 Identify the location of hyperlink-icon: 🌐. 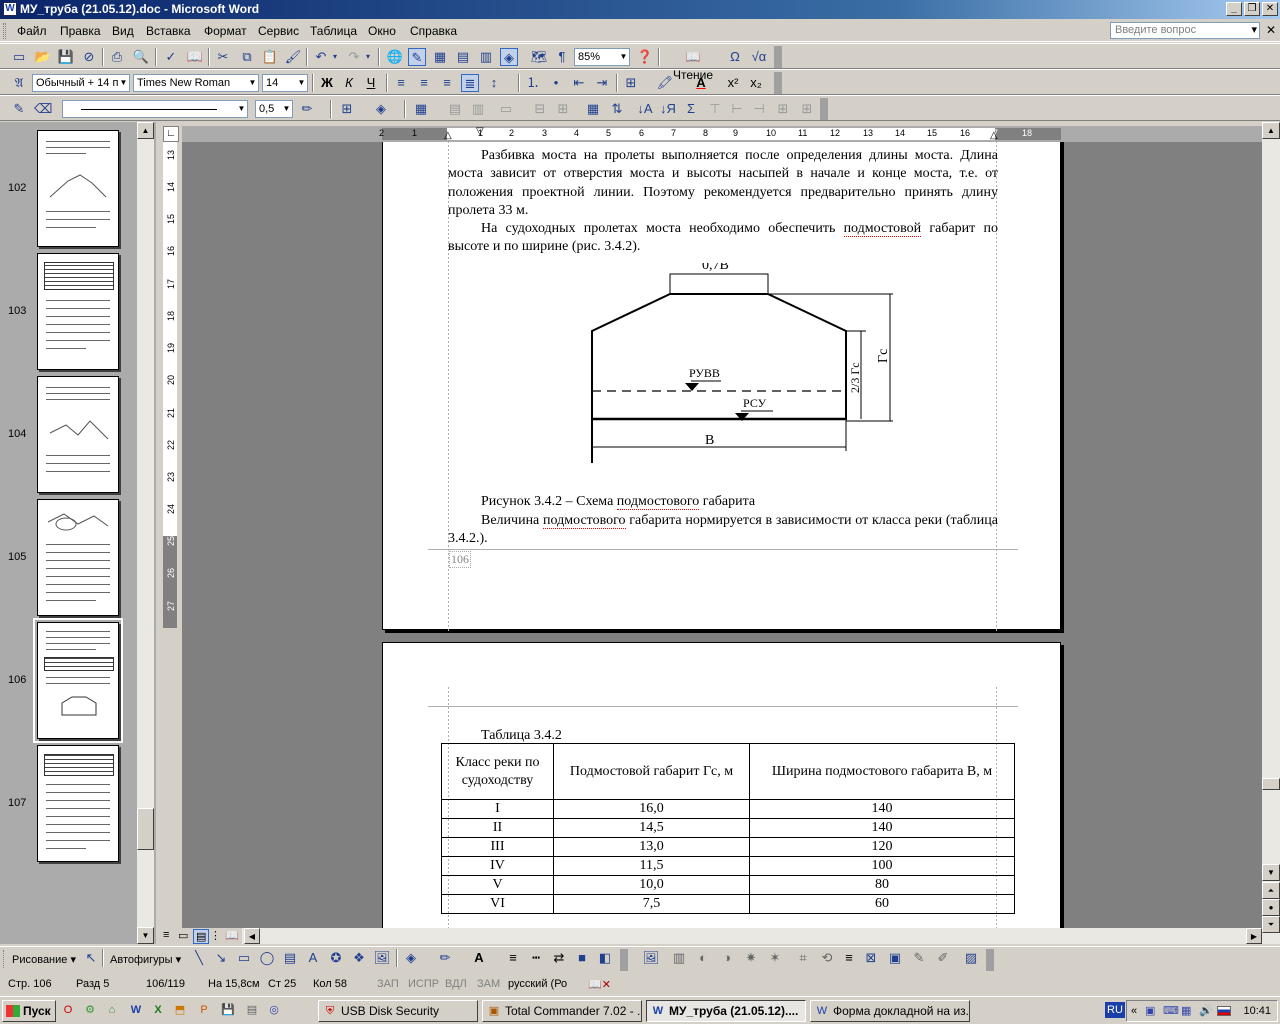
(395, 57).